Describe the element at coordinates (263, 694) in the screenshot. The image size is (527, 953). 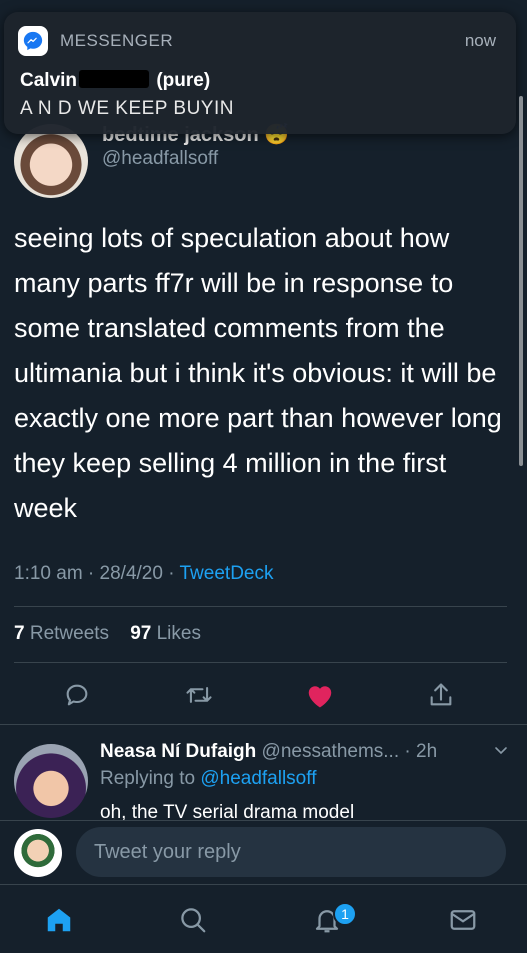
I see `tweet-actions` at that location.